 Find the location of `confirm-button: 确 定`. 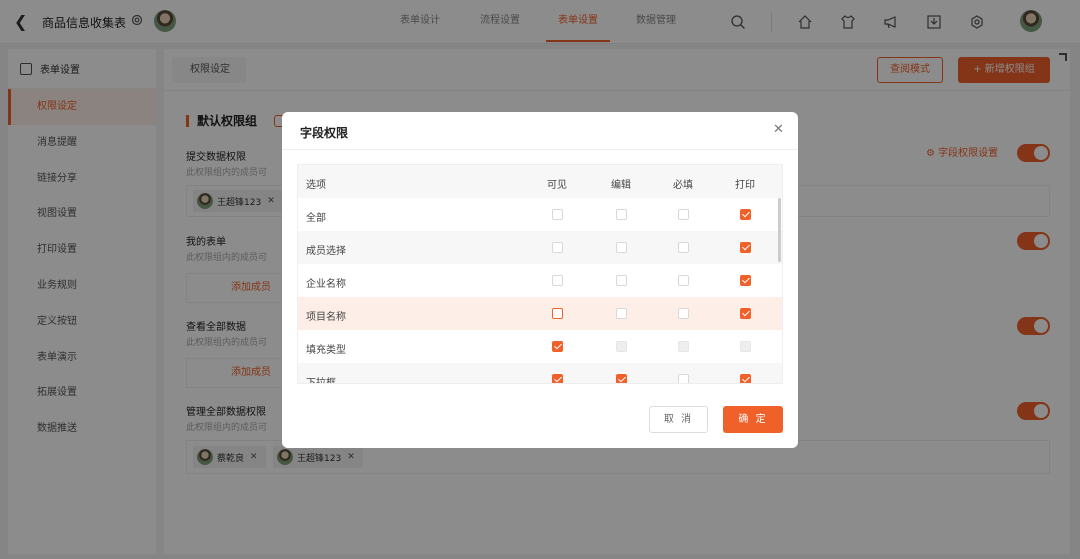

confirm-button: 确 定 is located at coordinates (753, 419).